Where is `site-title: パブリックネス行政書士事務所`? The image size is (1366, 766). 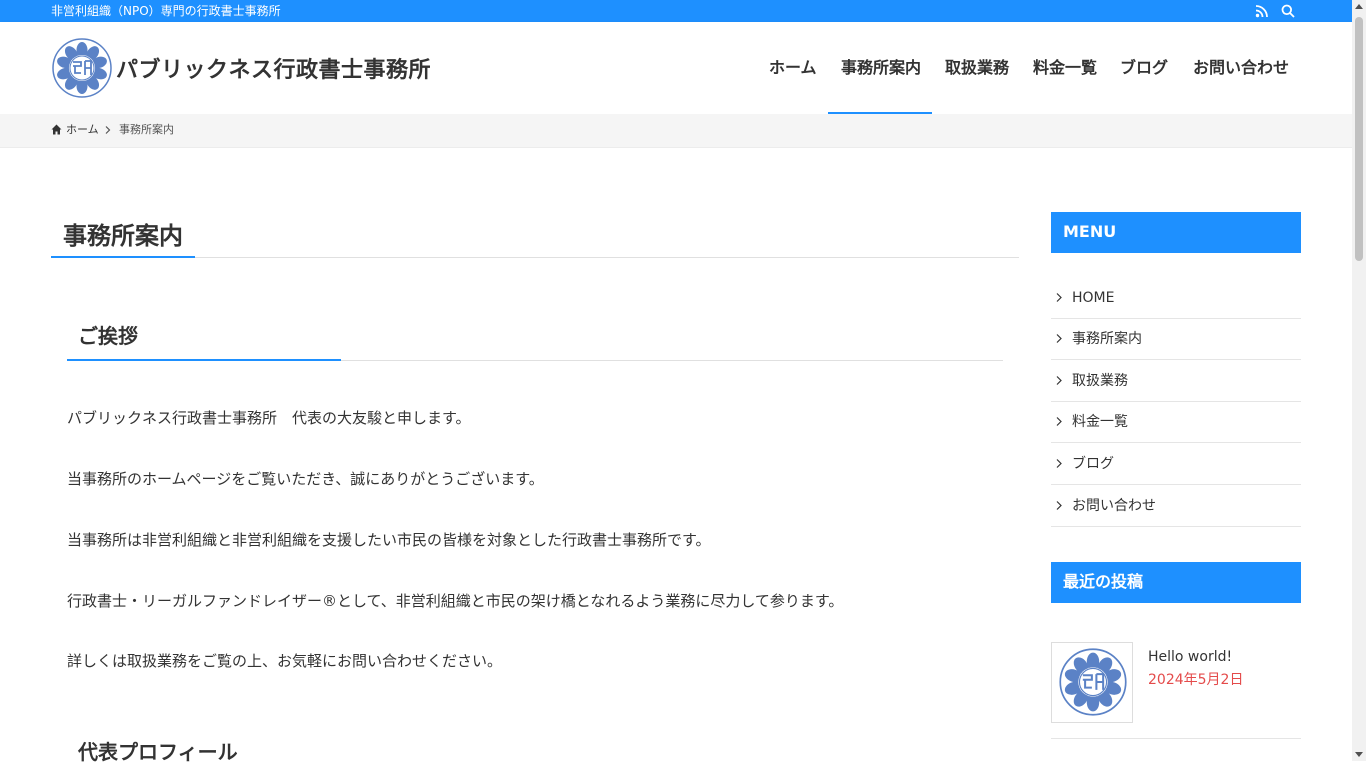
site-title: パブリックネス行政書士事務所 is located at coordinates (274, 70).